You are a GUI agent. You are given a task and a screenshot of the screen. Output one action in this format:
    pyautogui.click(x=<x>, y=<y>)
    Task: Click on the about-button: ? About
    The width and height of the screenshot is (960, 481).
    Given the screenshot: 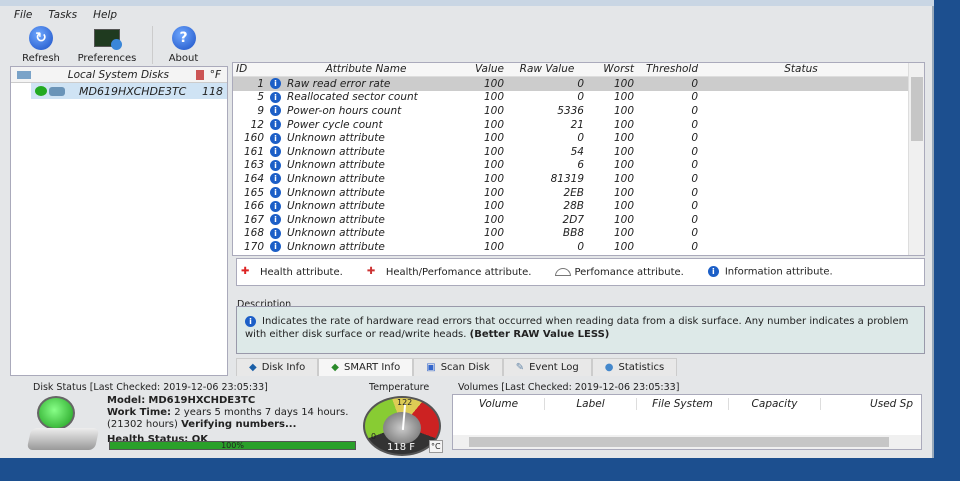 What is the action you would take?
    pyautogui.click(x=183, y=45)
    